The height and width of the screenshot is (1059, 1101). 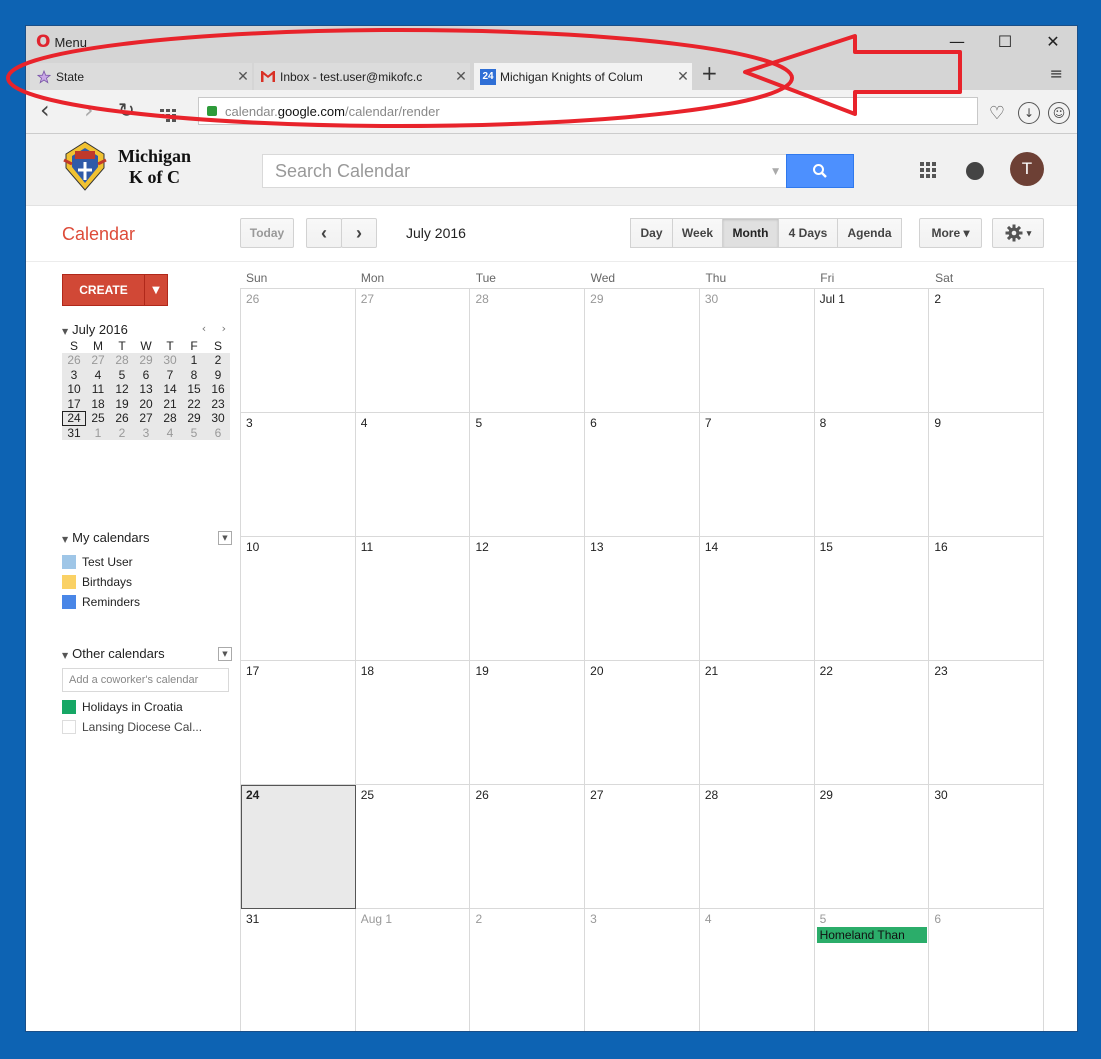 What do you see at coordinates (115, 290) in the screenshot?
I see `create-button: CREATE ▼` at bounding box center [115, 290].